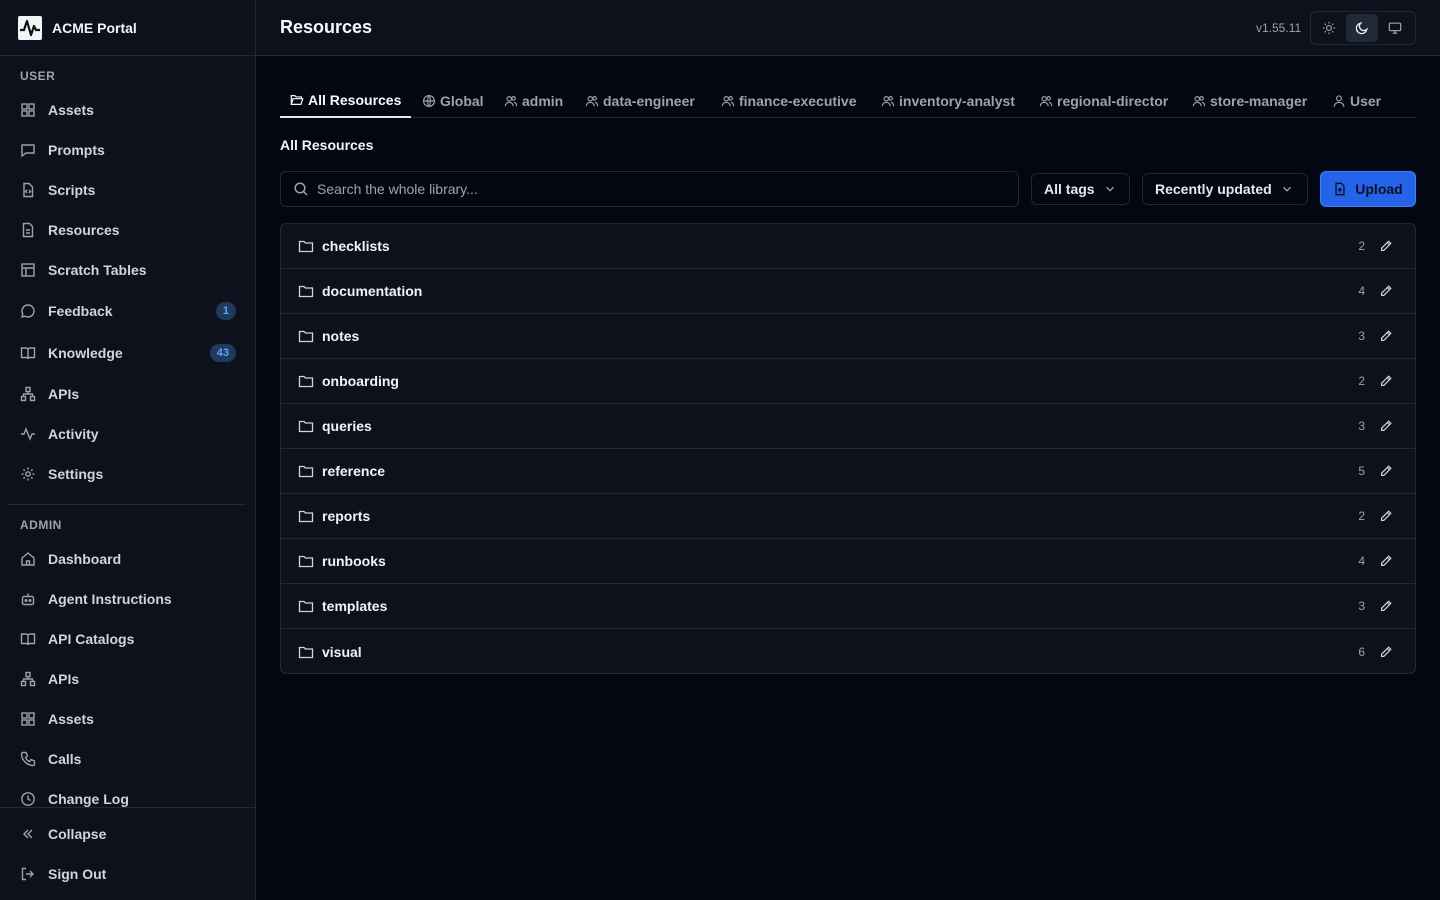 This screenshot has width=1440, height=900. I want to click on sidebar-item-resources: Resources, so click(128, 230).